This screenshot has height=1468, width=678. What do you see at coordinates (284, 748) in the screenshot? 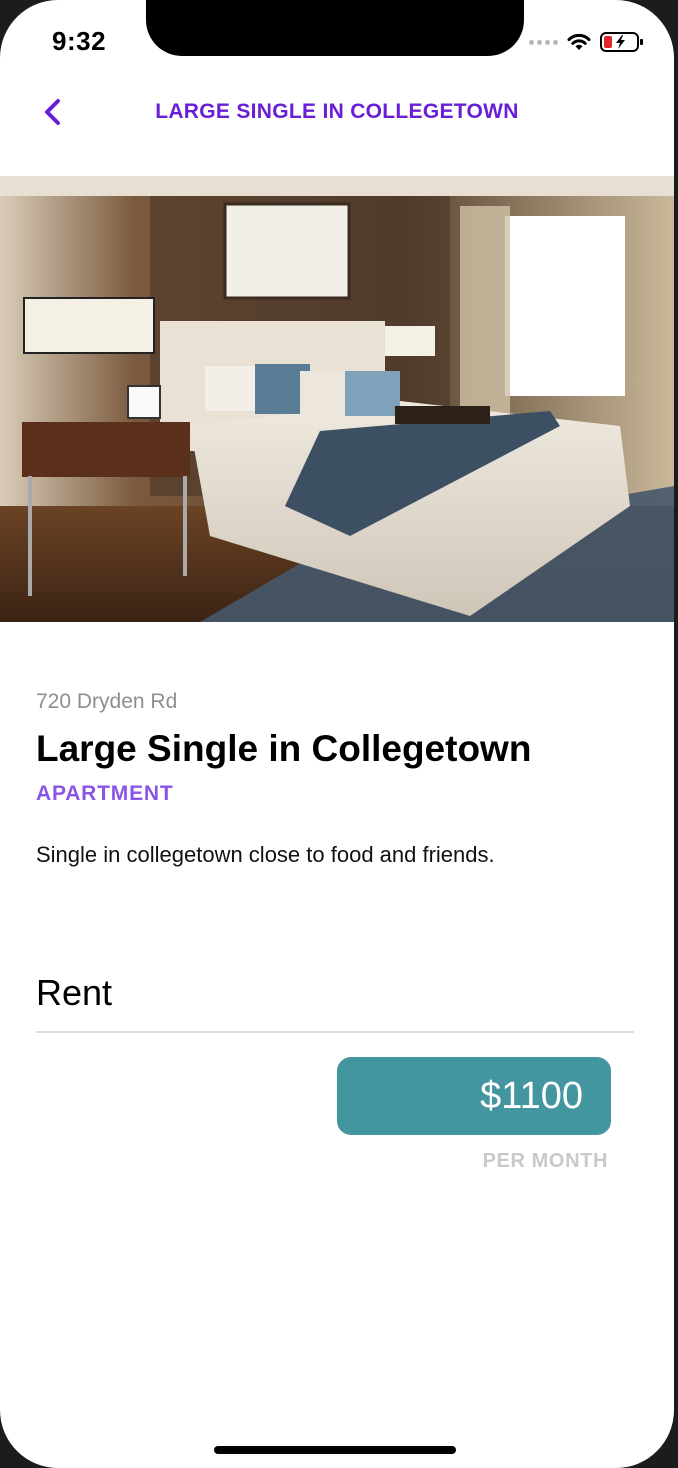
I see `listing-title: Large Single in Collegetown` at bounding box center [284, 748].